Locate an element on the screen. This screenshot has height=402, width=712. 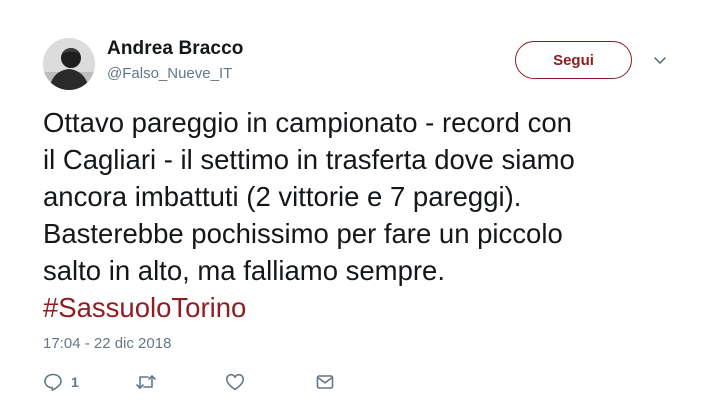
user-photo-icon is located at coordinates (69, 64).